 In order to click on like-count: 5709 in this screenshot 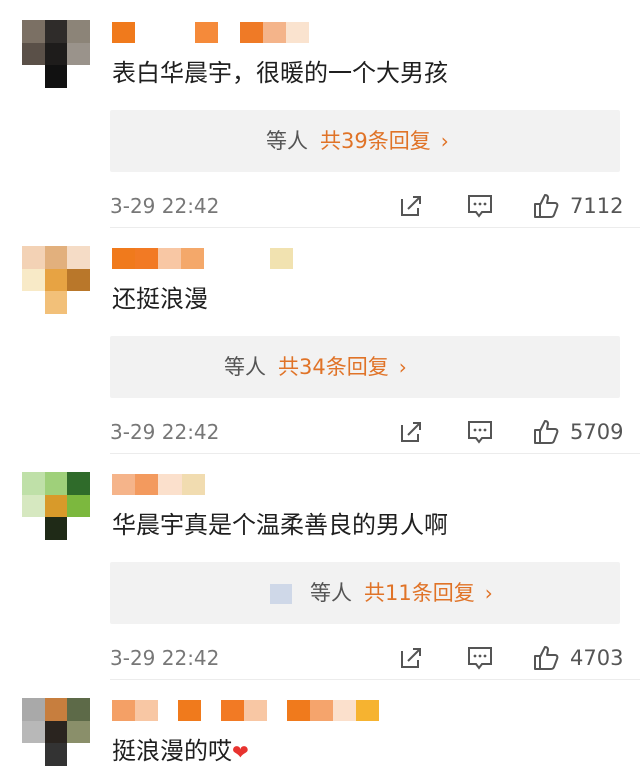, I will do `click(597, 432)`.